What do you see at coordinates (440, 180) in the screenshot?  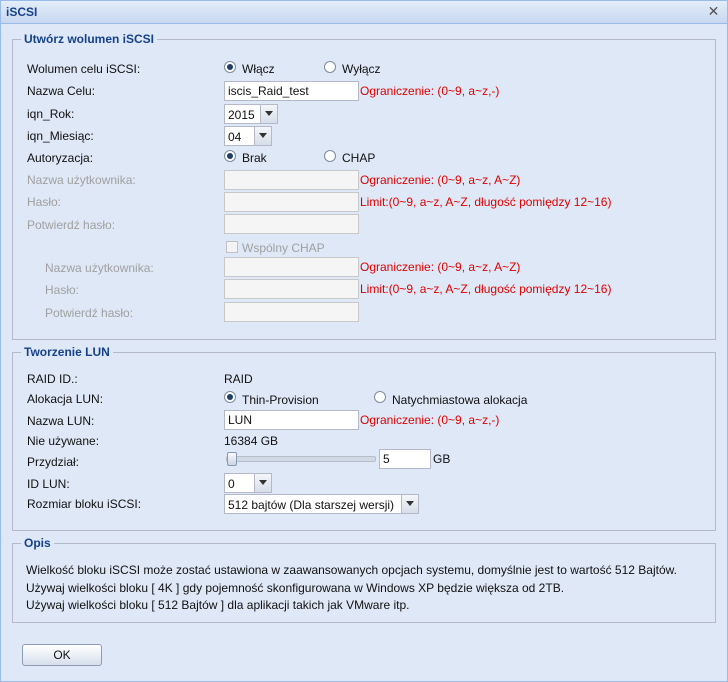 I see `username-hint: Ograniczenie: (0~9, a~z, A~Z)` at bounding box center [440, 180].